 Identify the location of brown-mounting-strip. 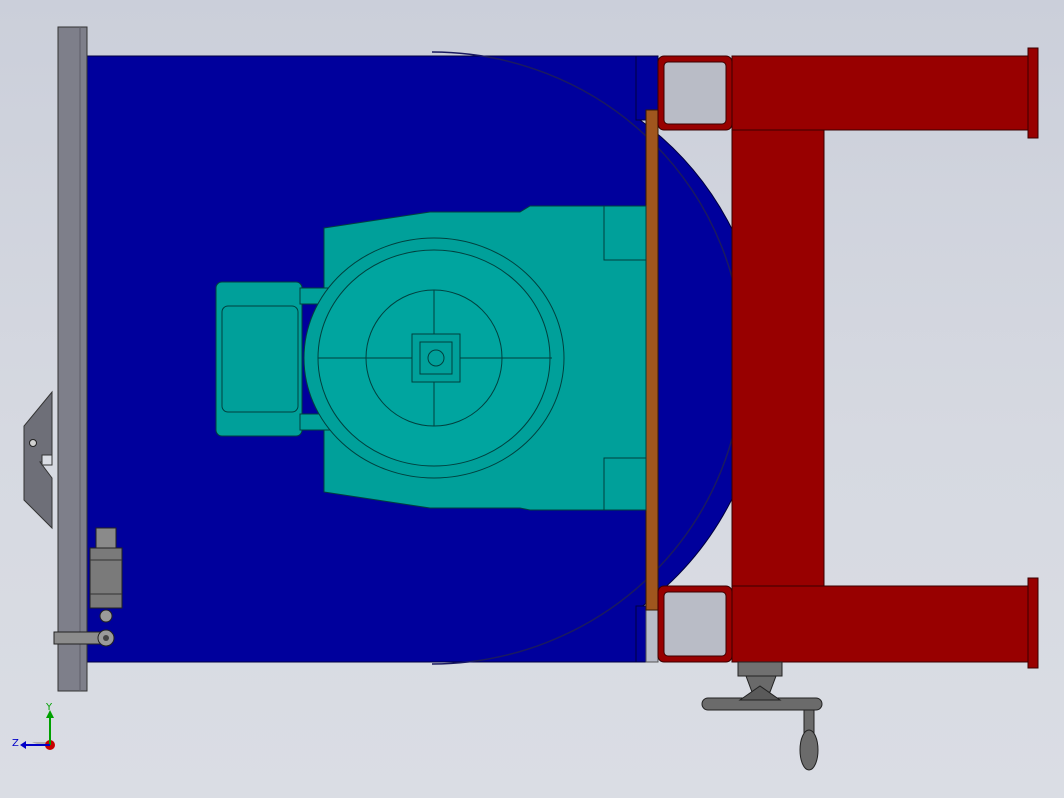
(652, 360).